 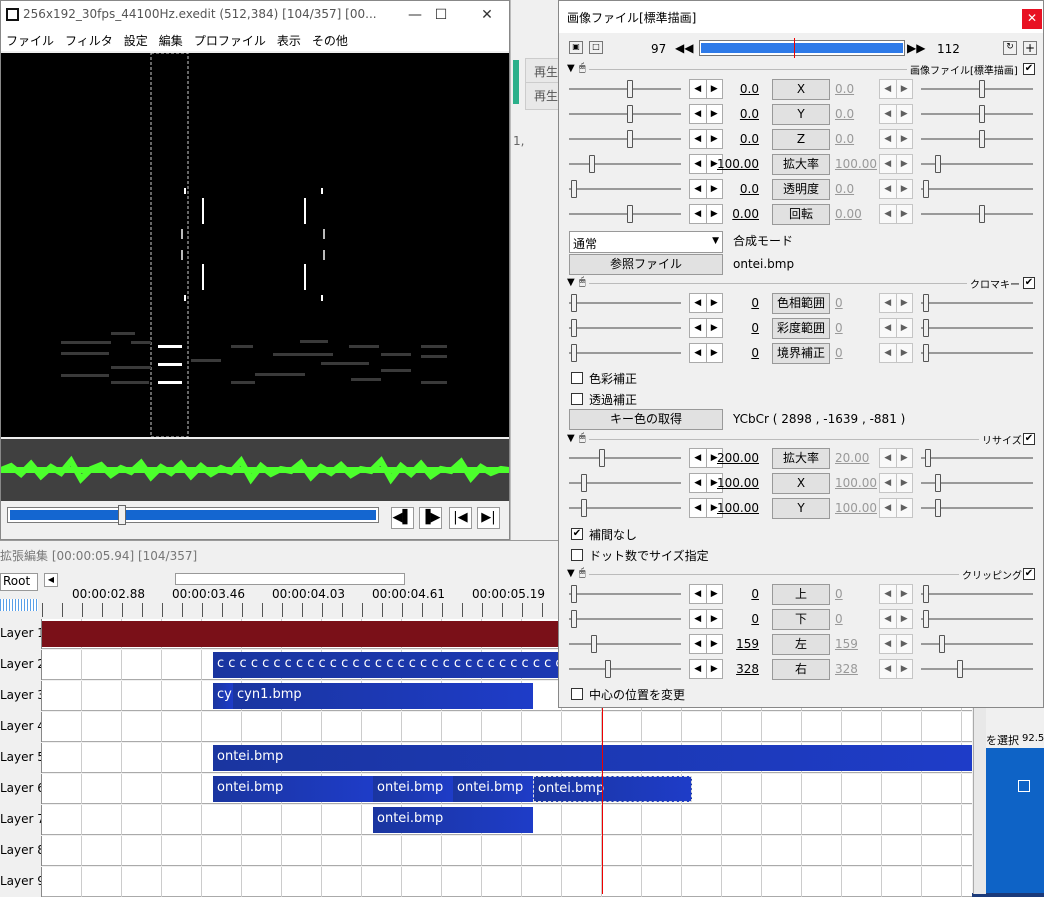 I want to click on param-button: Z, so click(x=801, y=139).